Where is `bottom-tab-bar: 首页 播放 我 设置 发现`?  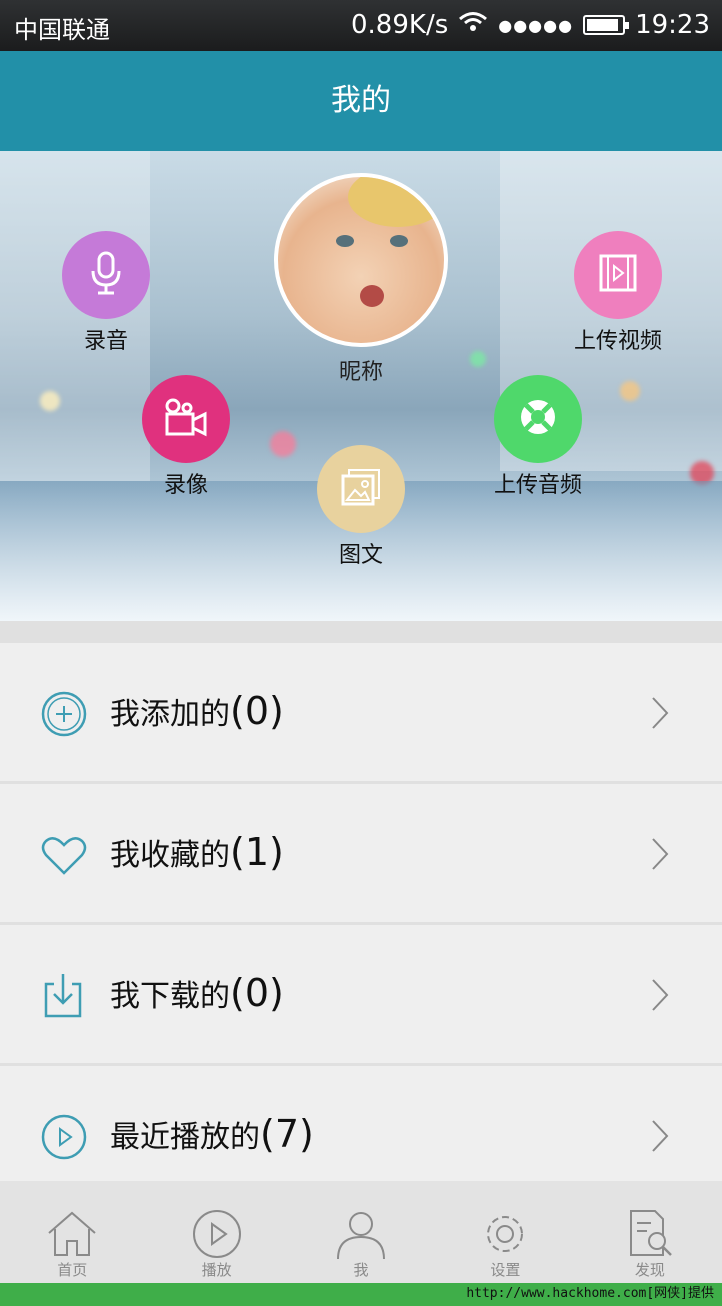 bottom-tab-bar: 首页 播放 我 设置 发现 is located at coordinates (361, 1232).